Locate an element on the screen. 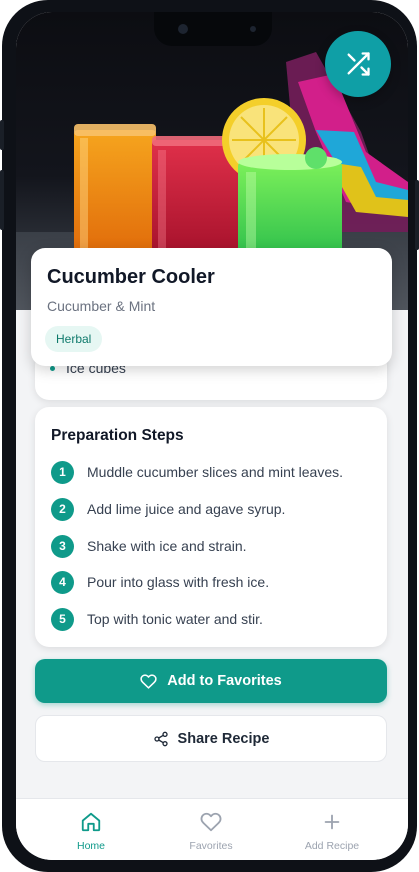 This screenshot has width=419, height=872. recipe-subtitle: Cucumber & Mint is located at coordinates (101, 306).